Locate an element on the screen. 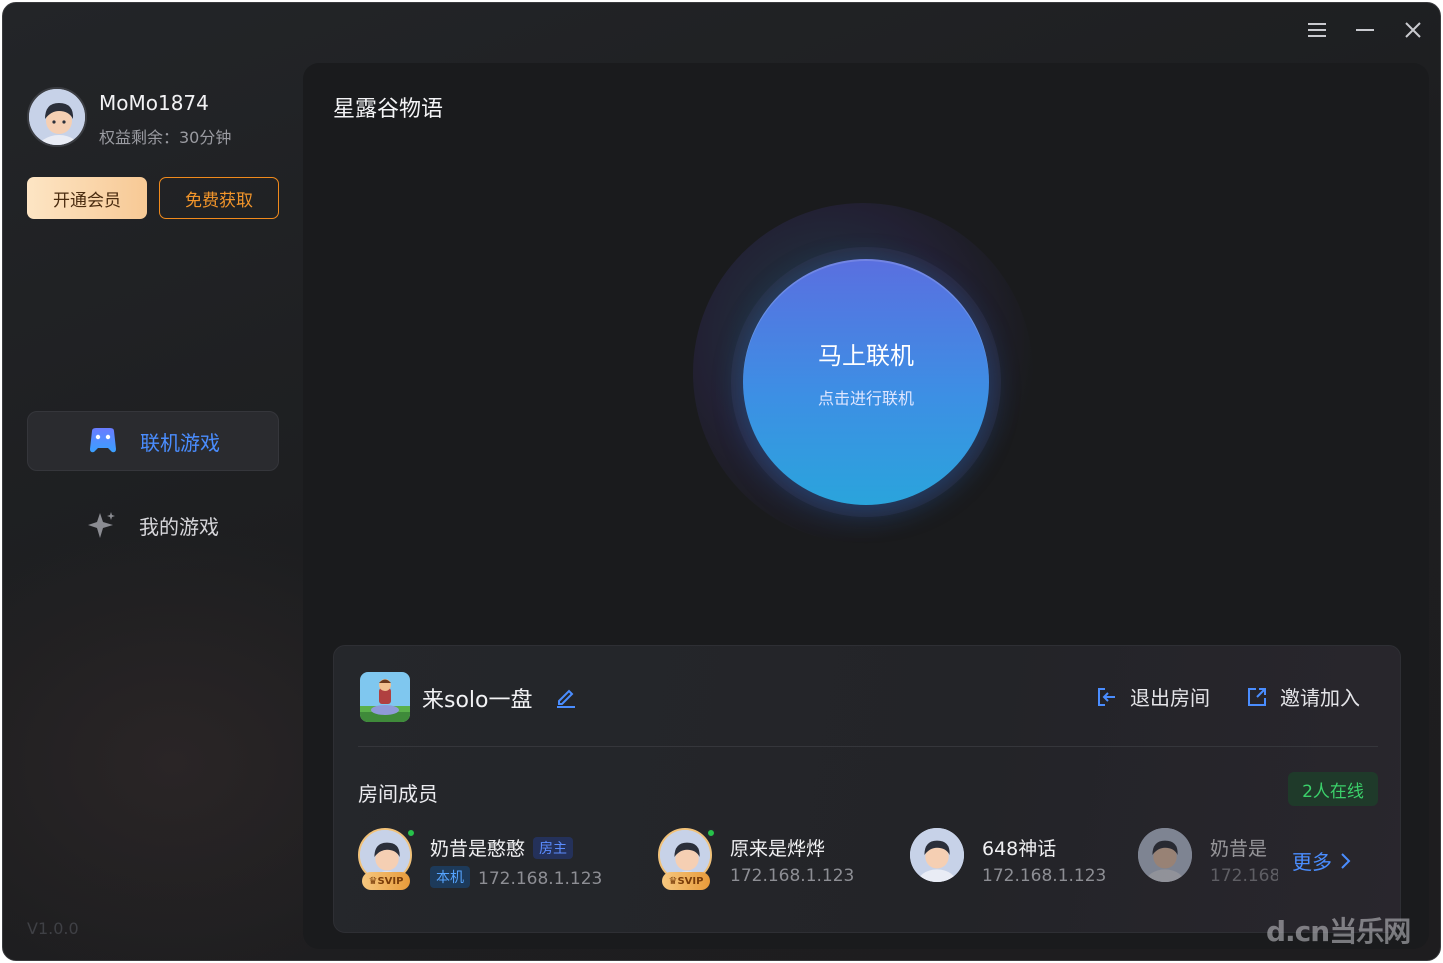 Image resolution: width=1443 pixels, height=963 pixels. share-icon is located at coordinates (1257, 696).